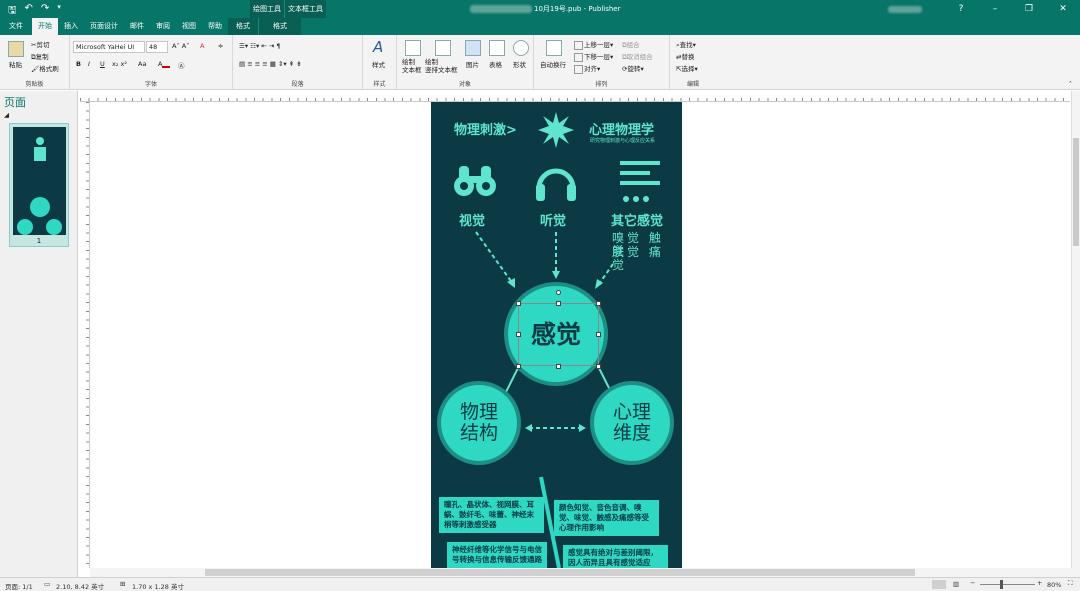  Describe the element at coordinates (163, 26) in the screenshot. I see `tab-review: 审阅` at that location.